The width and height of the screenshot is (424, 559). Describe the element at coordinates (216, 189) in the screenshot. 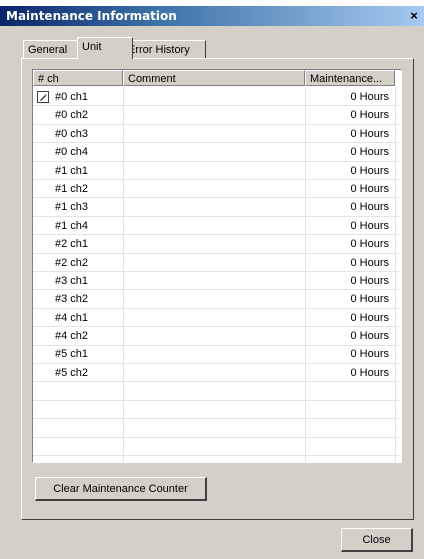

I see `table-row: #1 ch2 0 Hours` at that location.